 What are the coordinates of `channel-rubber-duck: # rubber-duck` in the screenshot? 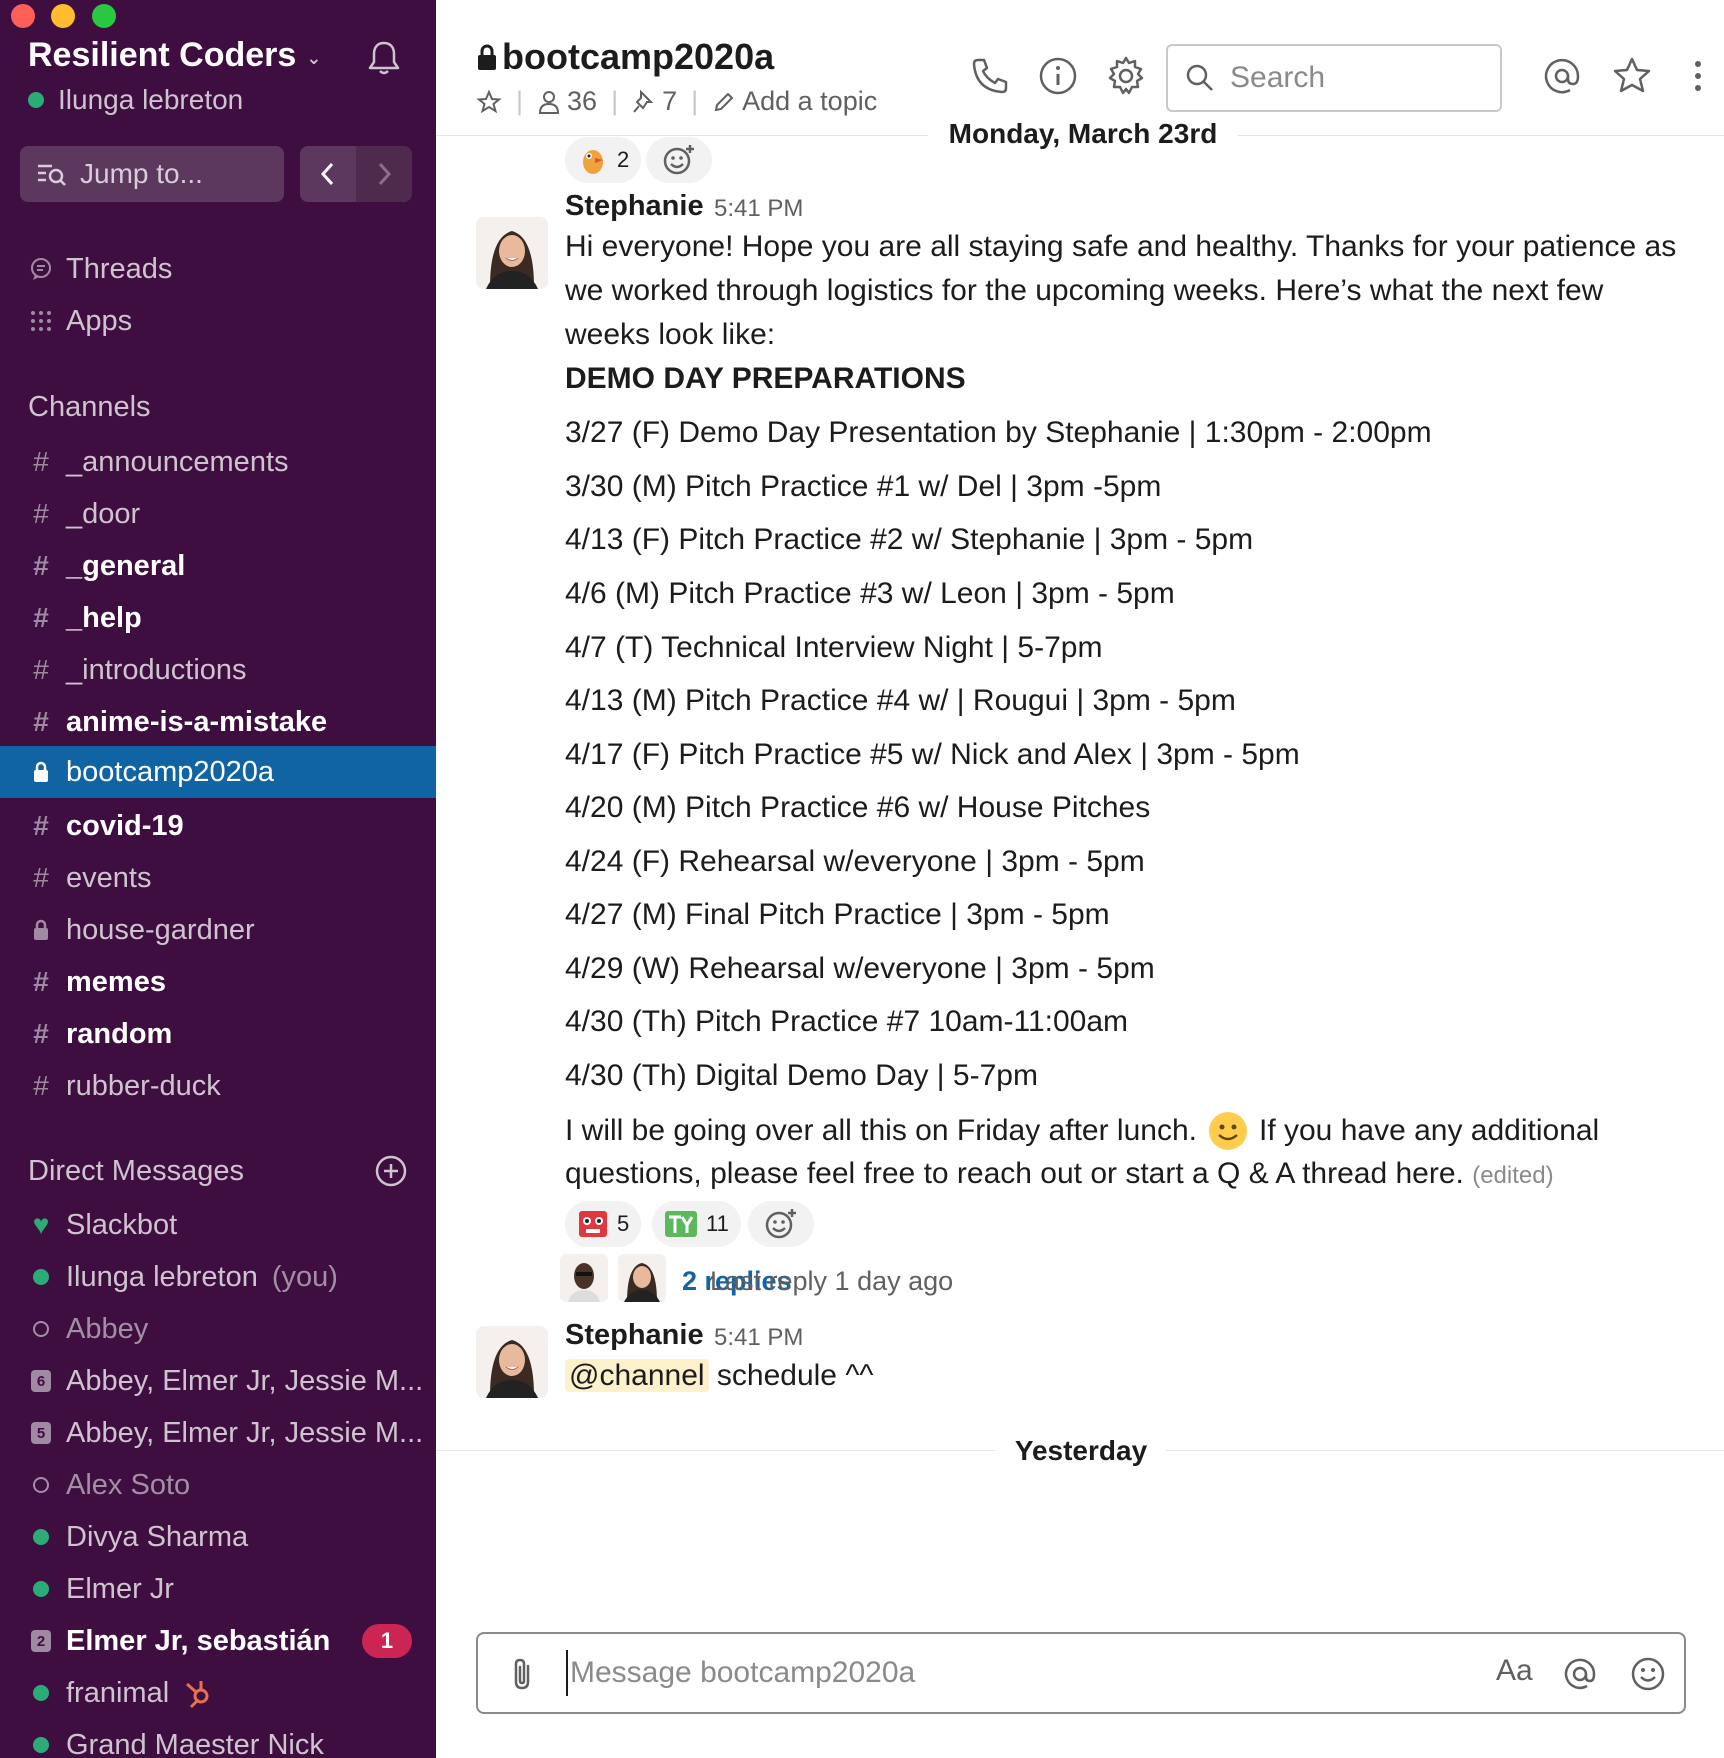 It's located at (218, 1086).